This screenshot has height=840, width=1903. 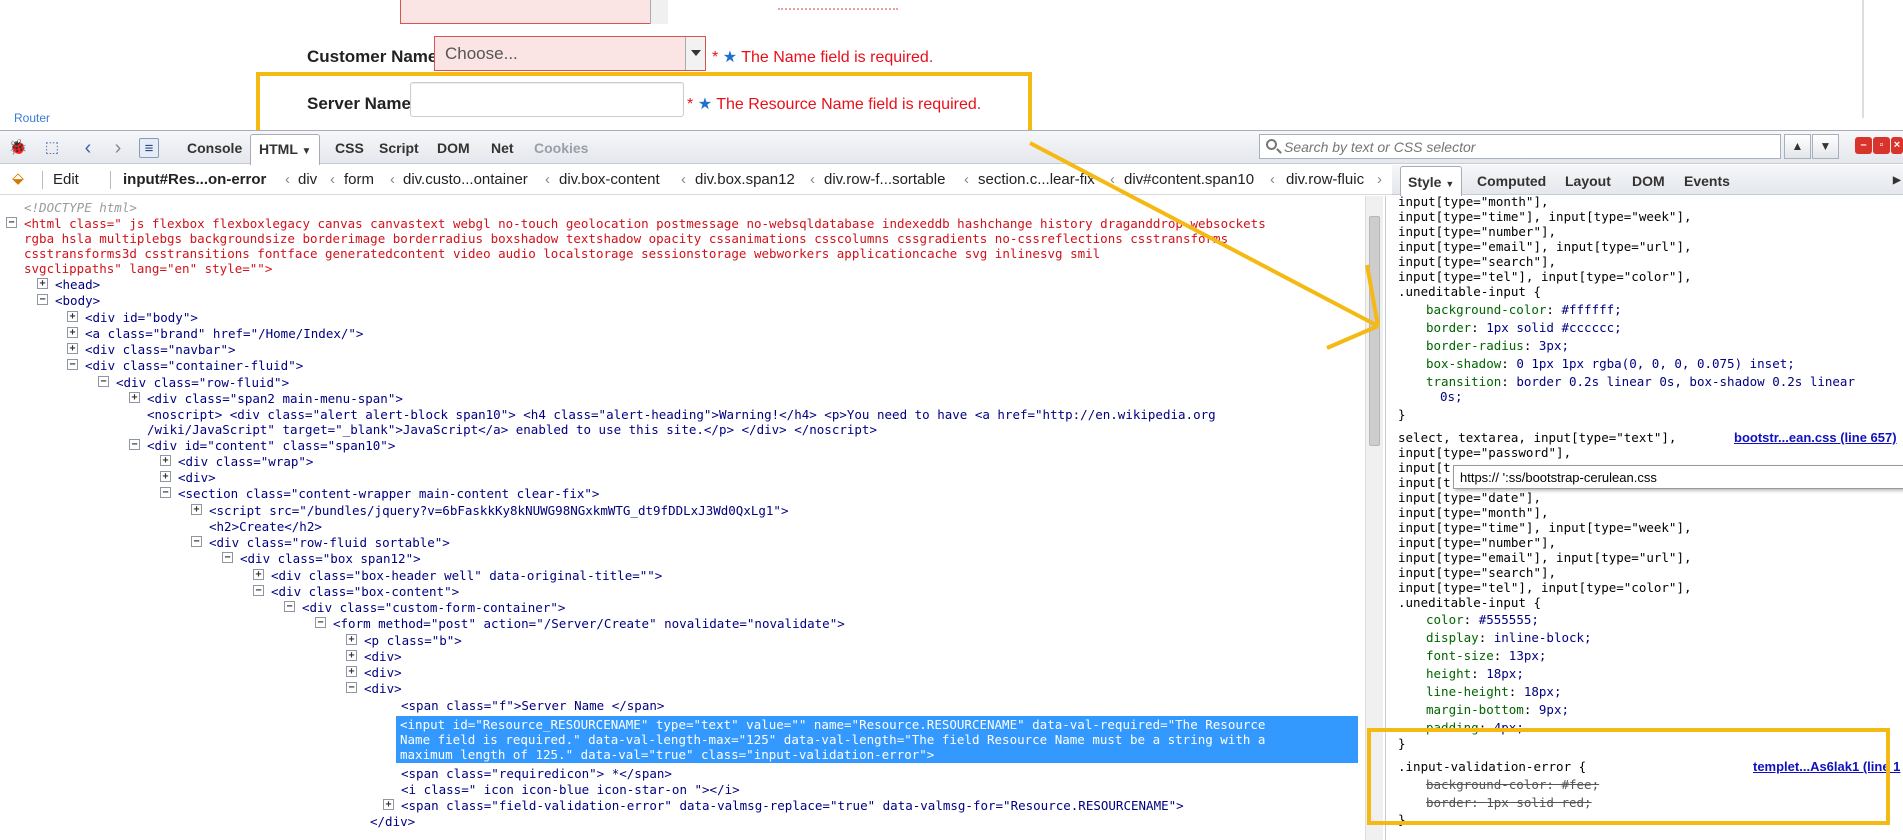 What do you see at coordinates (365, 591) in the screenshot?
I see `tree-node: <div class="box-content">` at bounding box center [365, 591].